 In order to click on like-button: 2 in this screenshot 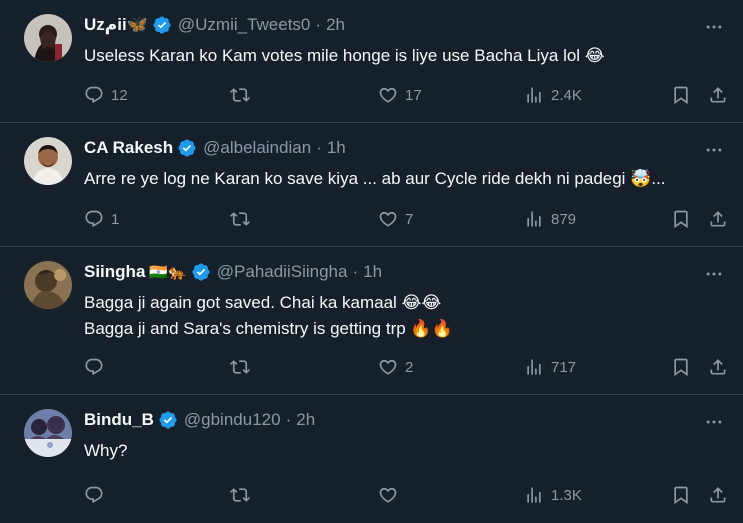, I will do `click(395, 367)`.